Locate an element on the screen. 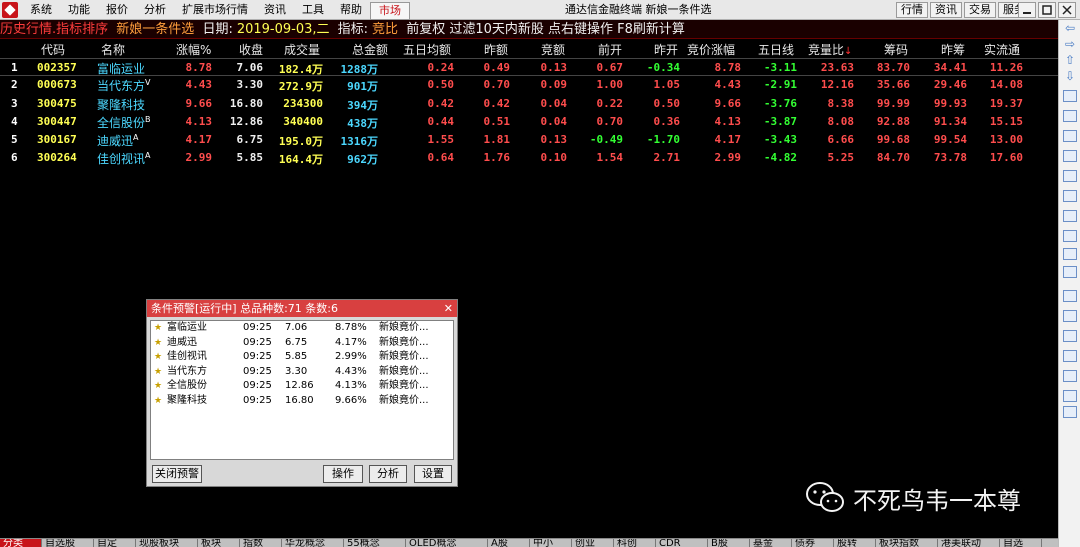 The width and height of the screenshot is (1080, 547). bottom-tab: 55概念 is located at coordinates (375, 543).